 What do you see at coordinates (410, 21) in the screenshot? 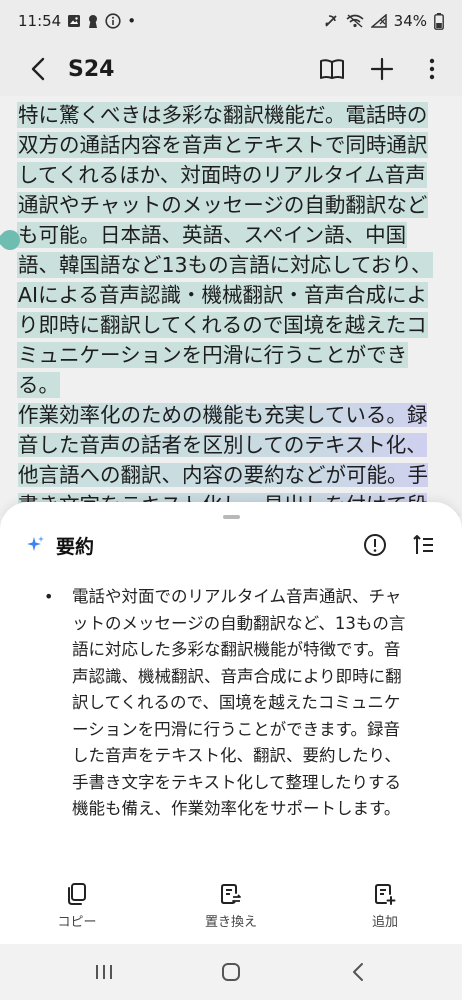
I see `battery-percent: 34%` at bounding box center [410, 21].